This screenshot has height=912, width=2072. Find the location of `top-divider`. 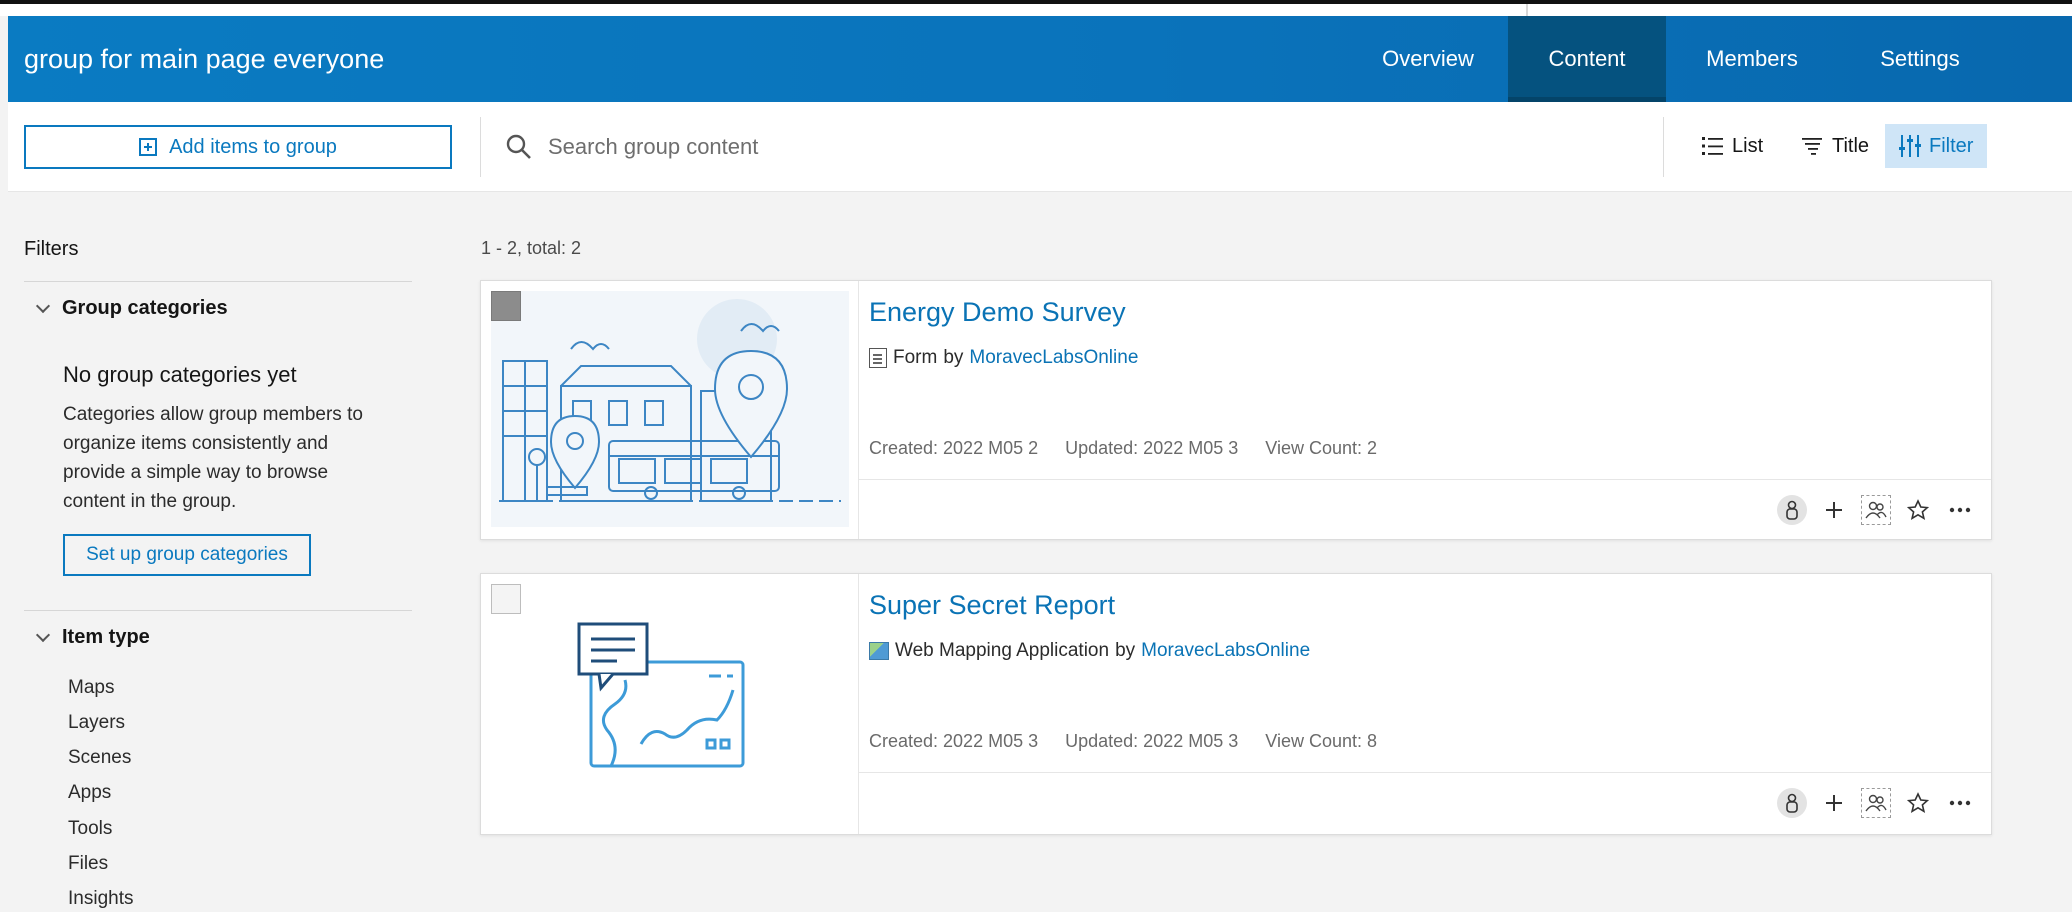

top-divider is located at coordinates (1527, 10).